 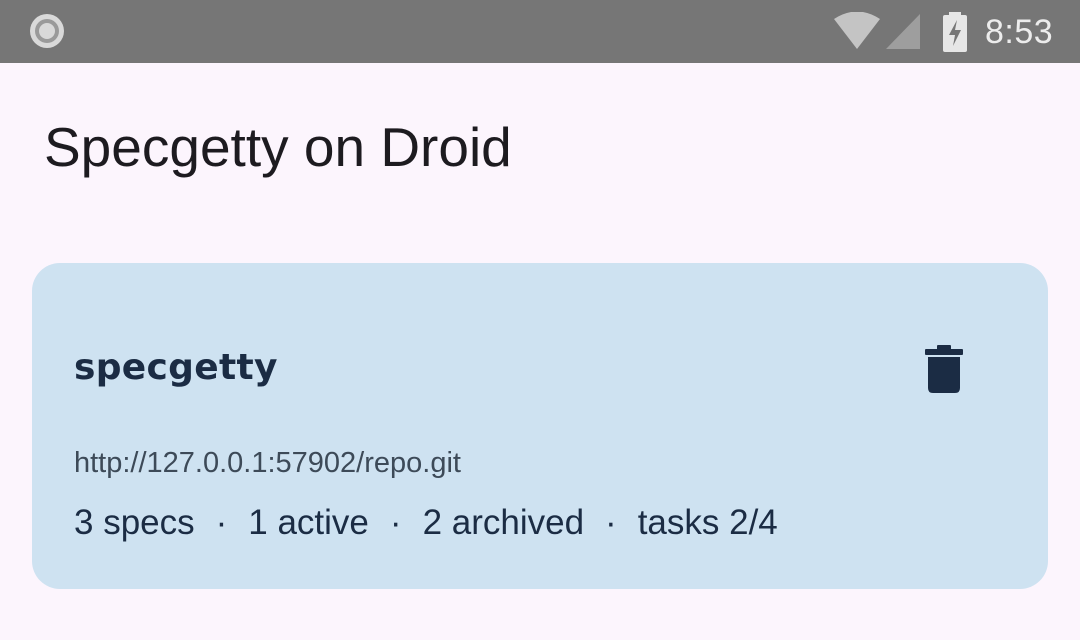 I want to click on stat-specs: 3 specs, so click(x=134, y=522).